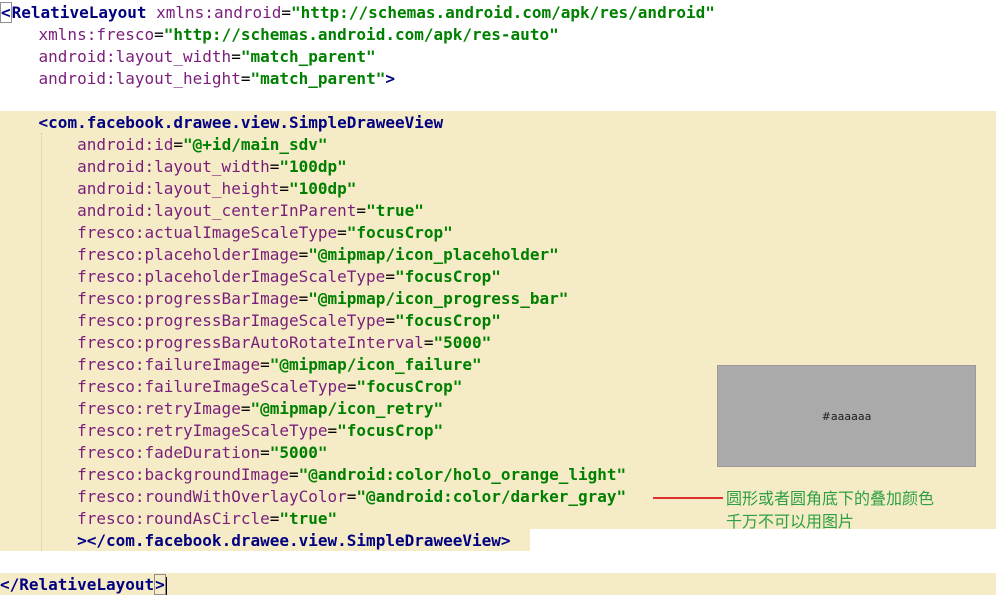  I want to click on code-line: android:layout_width="100dp", so click(173, 167).